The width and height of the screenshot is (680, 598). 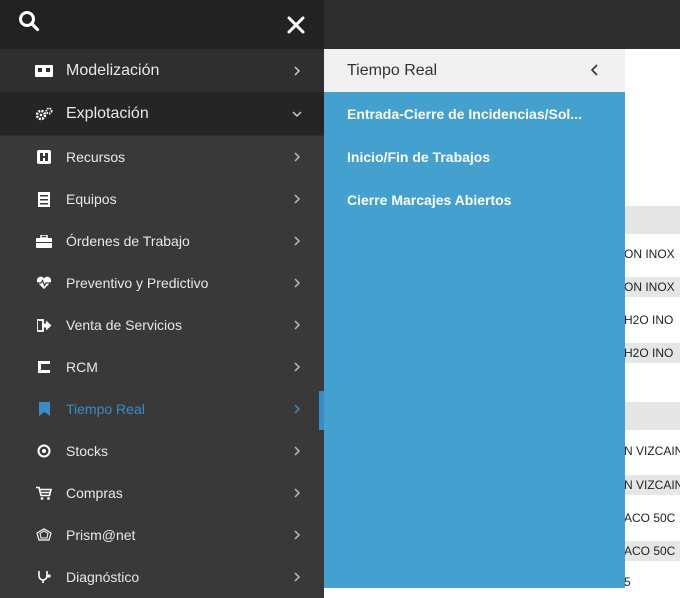 I want to click on sidebar-item-ordenes-de-trabajo: Órdenes de Trabajo, so click(x=162, y=241).